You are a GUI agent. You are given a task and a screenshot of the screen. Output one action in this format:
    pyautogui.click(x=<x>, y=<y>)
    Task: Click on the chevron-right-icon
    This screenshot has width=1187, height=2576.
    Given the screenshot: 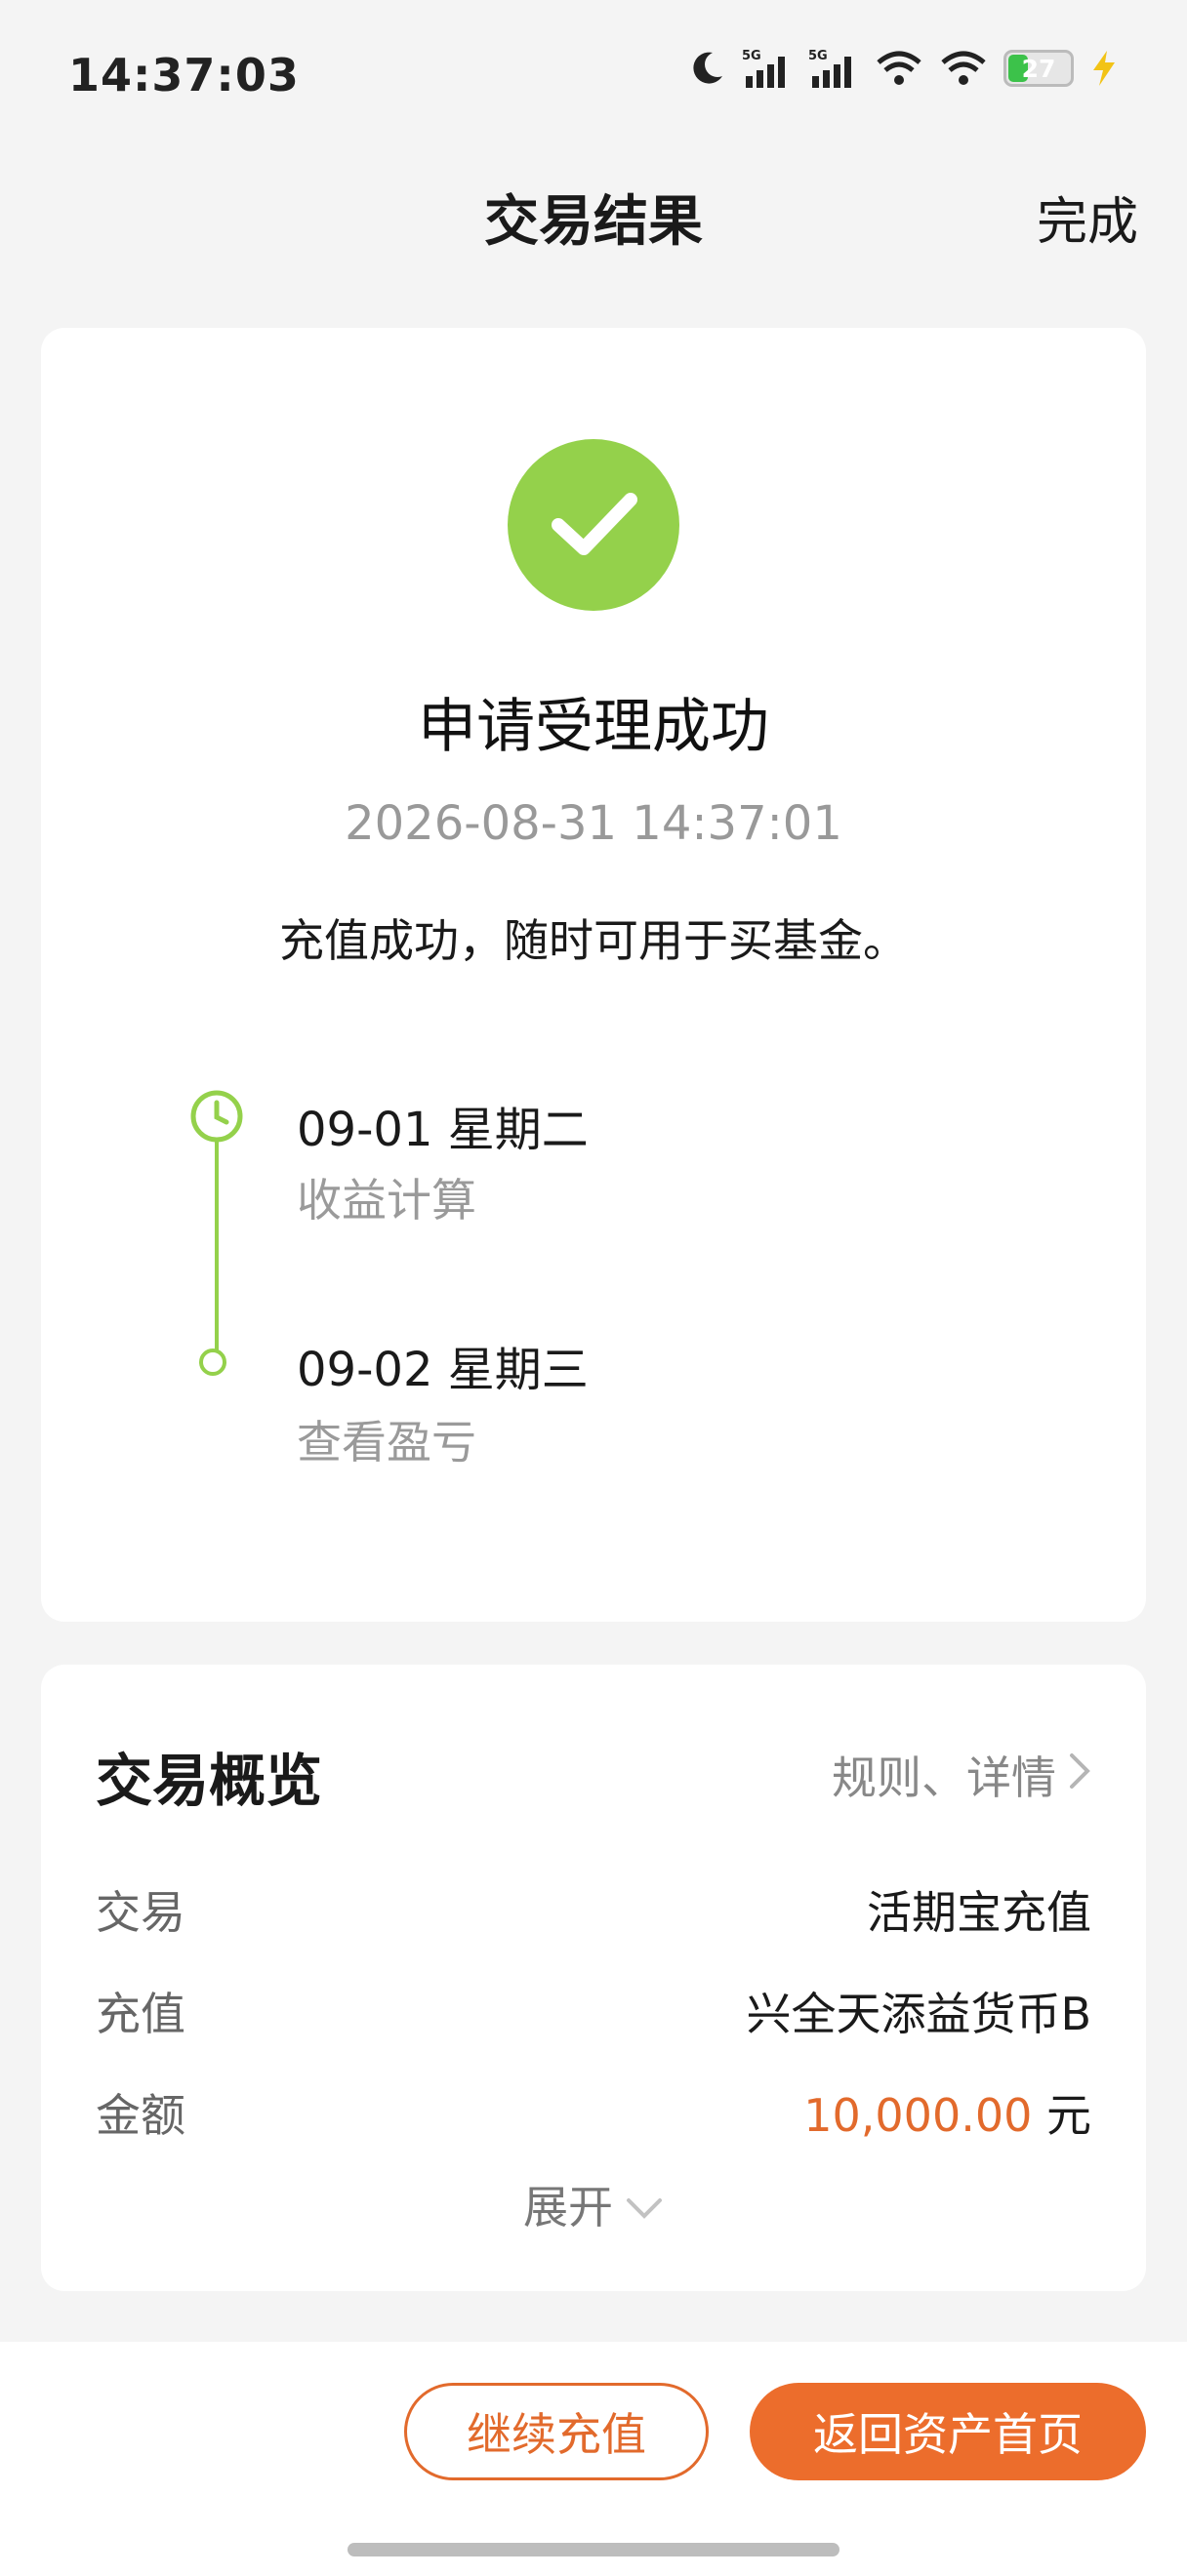 What is the action you would take?
    pyautogui.click(x=1079, y=1775)
    